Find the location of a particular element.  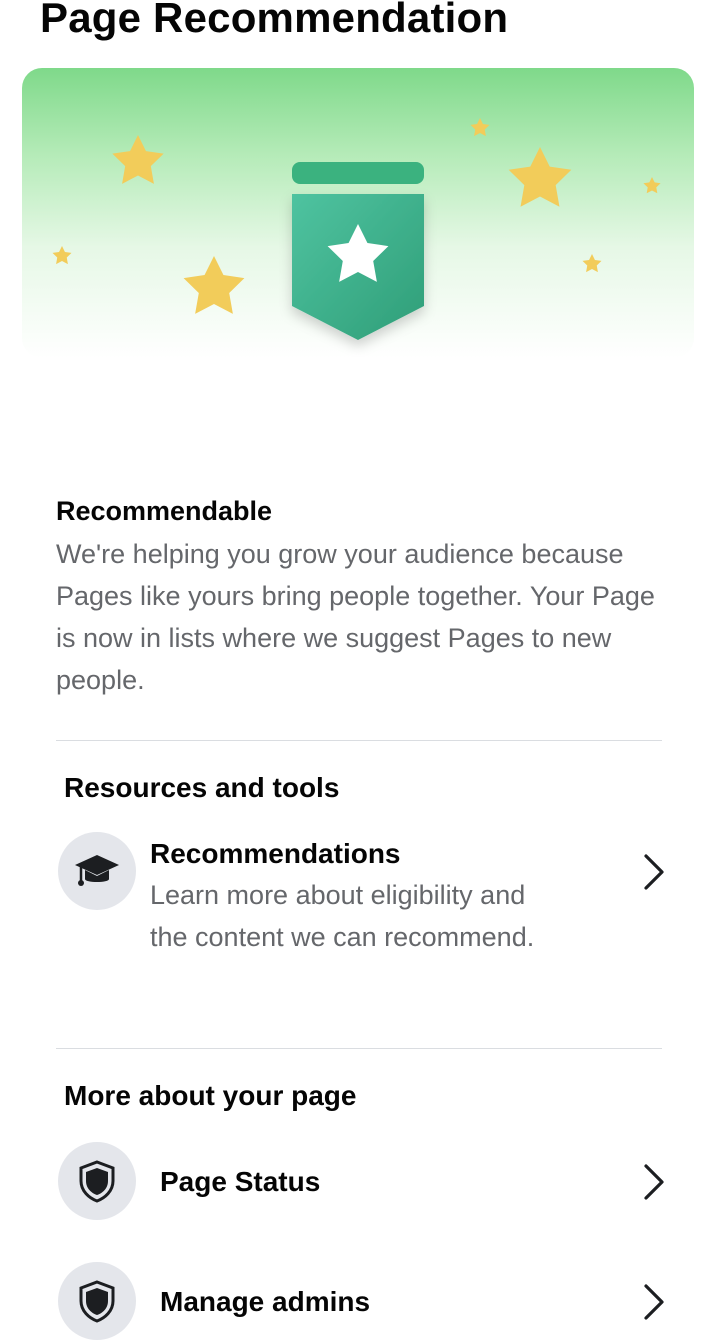

hero-illustration is located at coordinates (356, 229).